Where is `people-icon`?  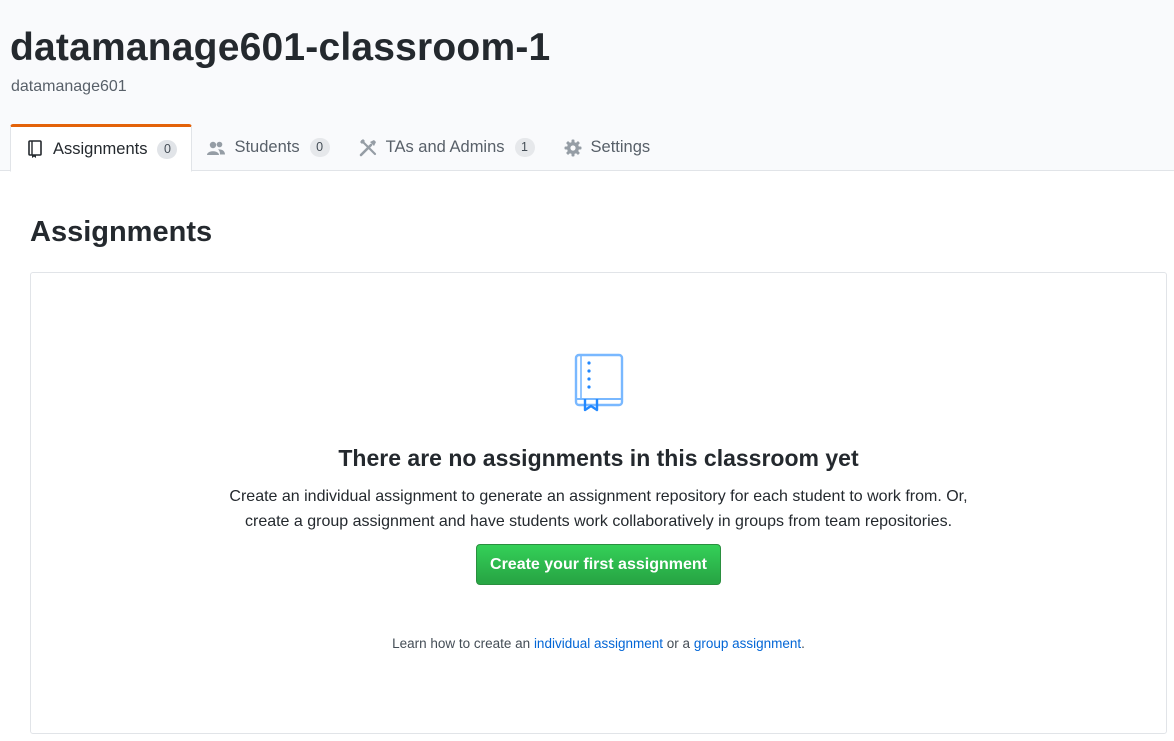 people-icon is located at coordinates (216, 148).